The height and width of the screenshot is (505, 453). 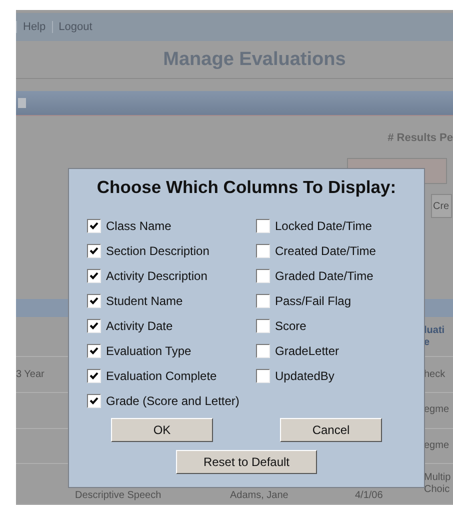 What do you see at coordinates (304, 376) in the screenshot?
I see `checkbox-label: UpdatedBy` at bounding box center [304, 376].